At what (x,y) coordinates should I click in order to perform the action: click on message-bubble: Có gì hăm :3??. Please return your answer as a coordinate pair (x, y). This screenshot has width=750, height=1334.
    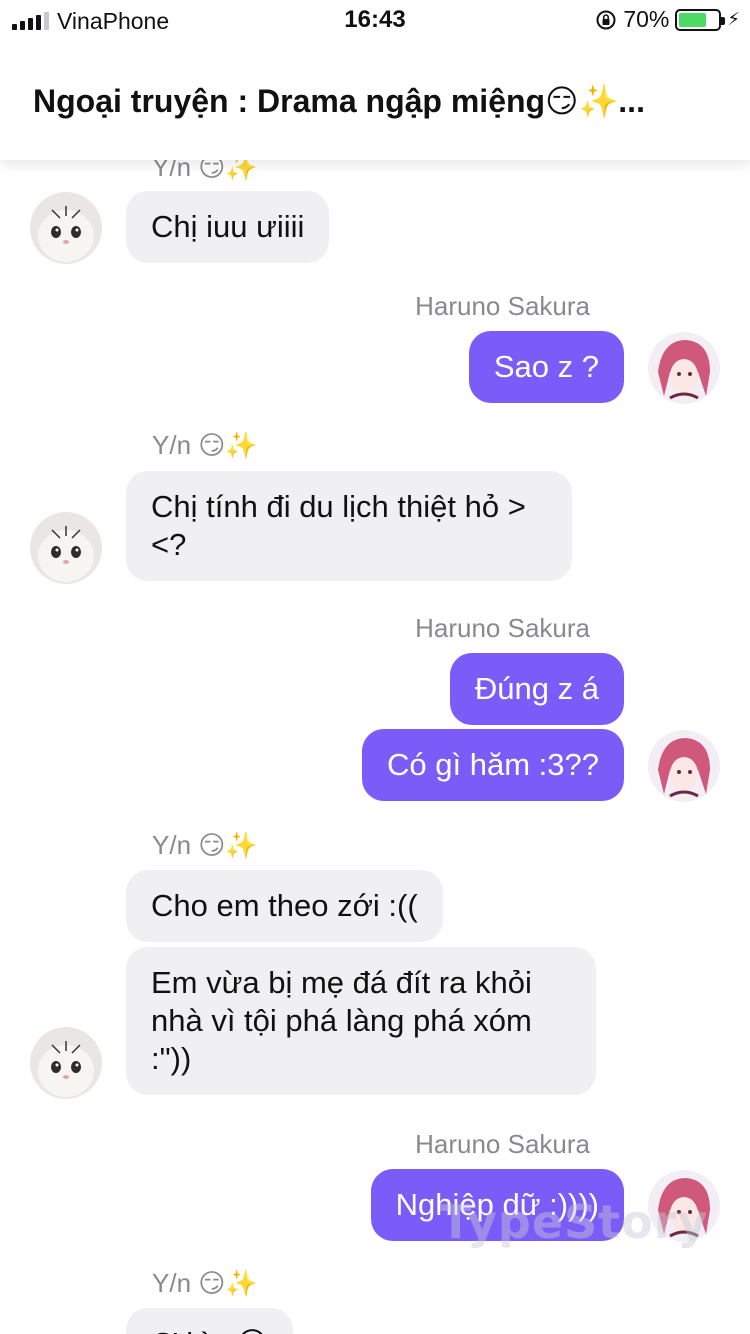
    Looking at the image, I should click on (493, 765).